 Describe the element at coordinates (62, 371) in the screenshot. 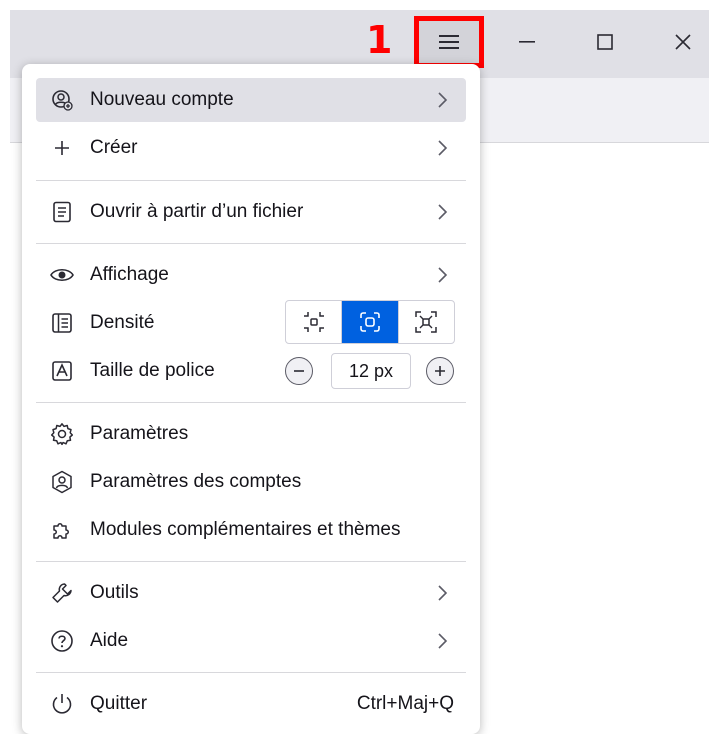

I see `font-size-icon` at that location.